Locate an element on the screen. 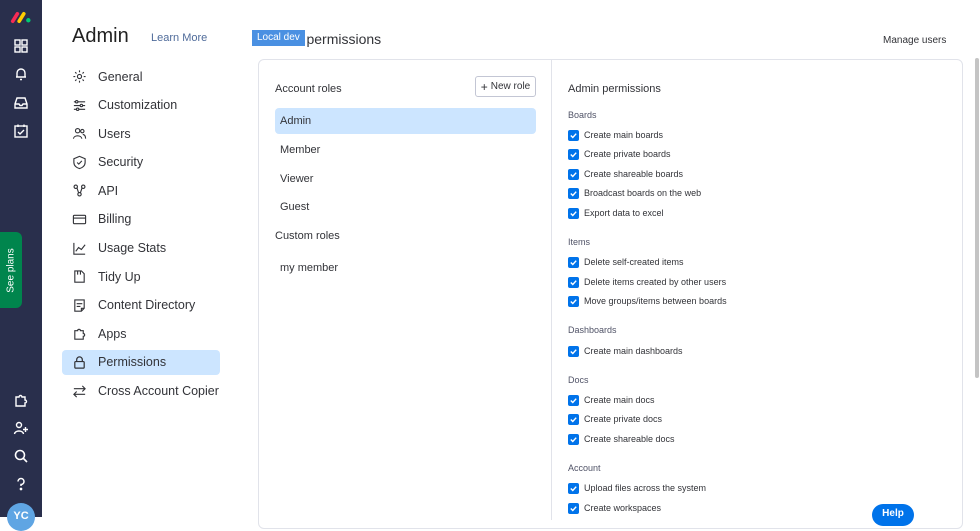 The height and width of the screenshot is (531, 980). api-icon is located at coordinates (80, 191).